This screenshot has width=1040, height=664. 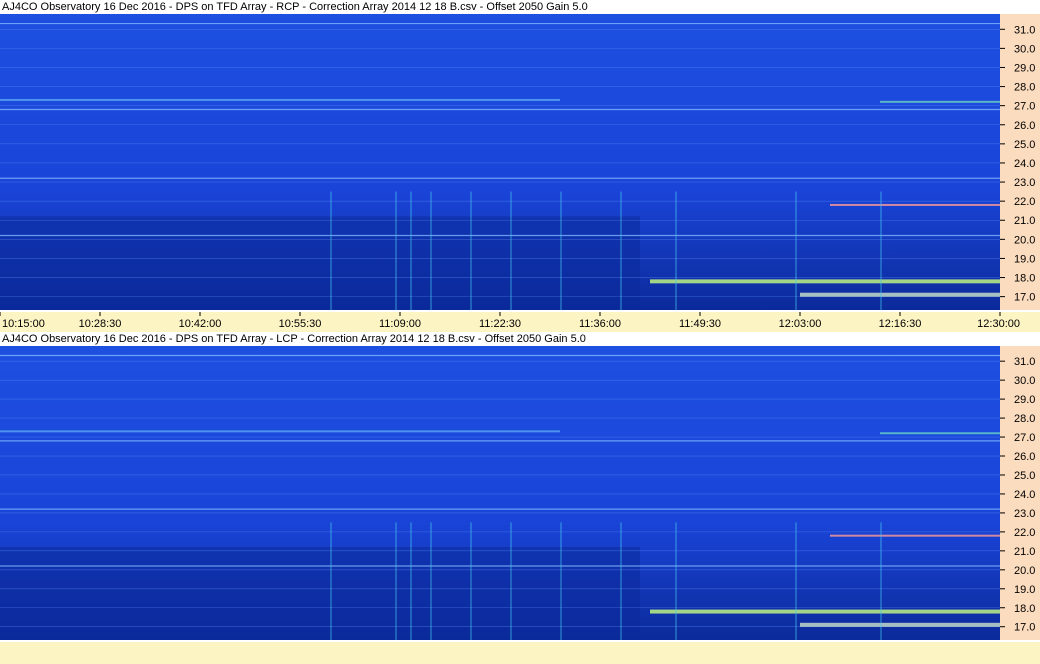 I want to click on time-tick-label: 12:03:00, so click(x=800, y=324).